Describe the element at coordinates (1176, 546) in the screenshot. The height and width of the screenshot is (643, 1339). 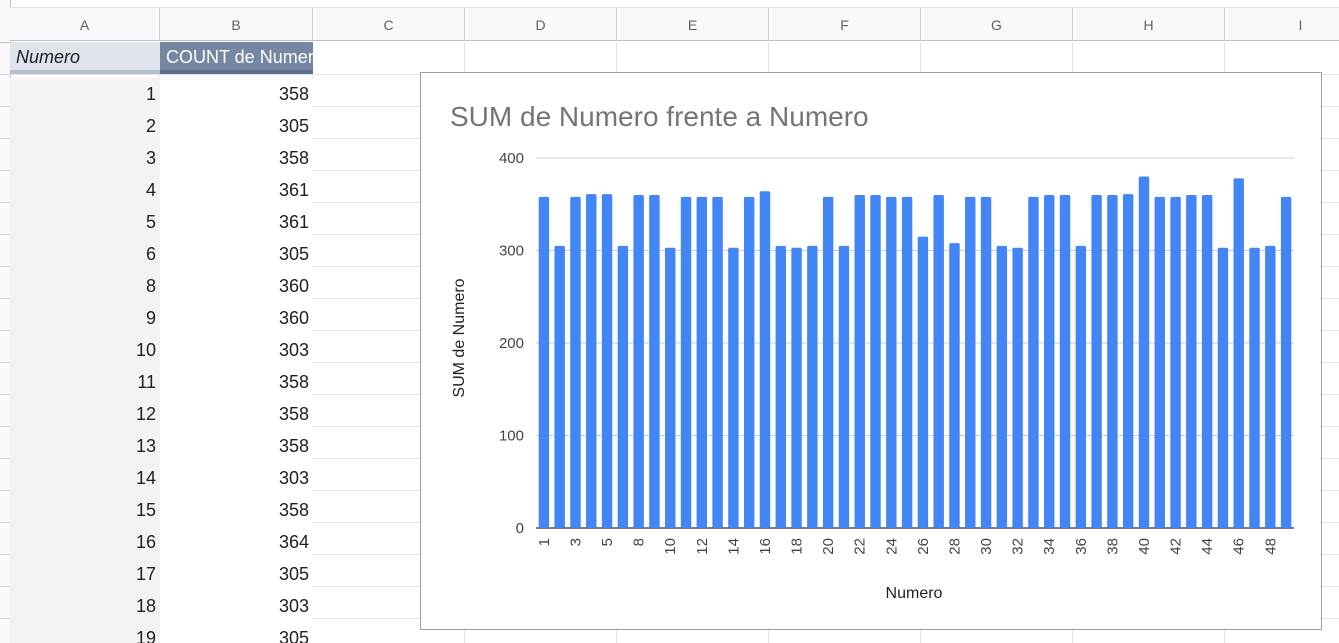
I see `x-tick-label: 42` at that location.